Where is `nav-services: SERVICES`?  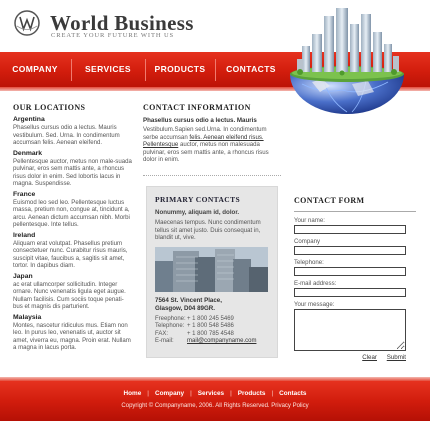 nav-services: SERVICES is located at coordinates (108, 69).